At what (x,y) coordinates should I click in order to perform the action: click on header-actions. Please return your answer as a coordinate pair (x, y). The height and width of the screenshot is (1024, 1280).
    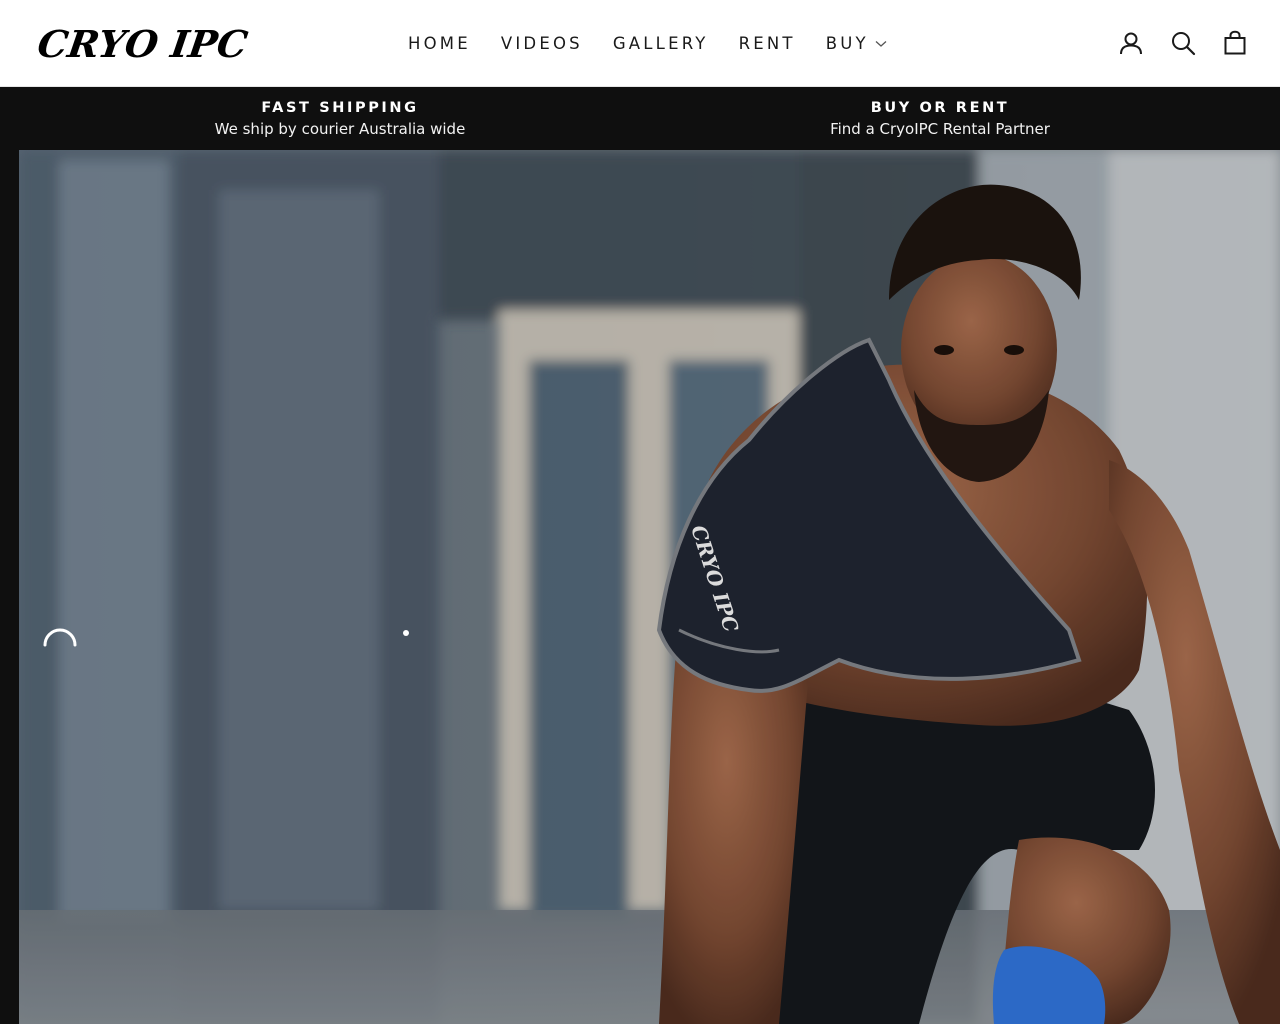
    Looking at the image, I should click on (1172, 43).